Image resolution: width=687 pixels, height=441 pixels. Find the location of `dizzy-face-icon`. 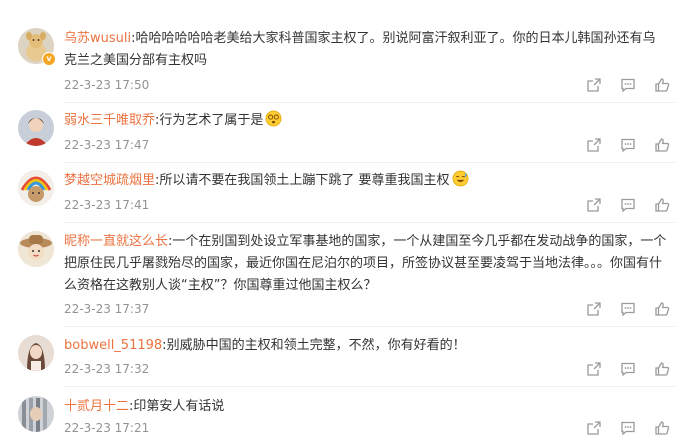

dizzy-face-icon is located at coordinates (273, 118).